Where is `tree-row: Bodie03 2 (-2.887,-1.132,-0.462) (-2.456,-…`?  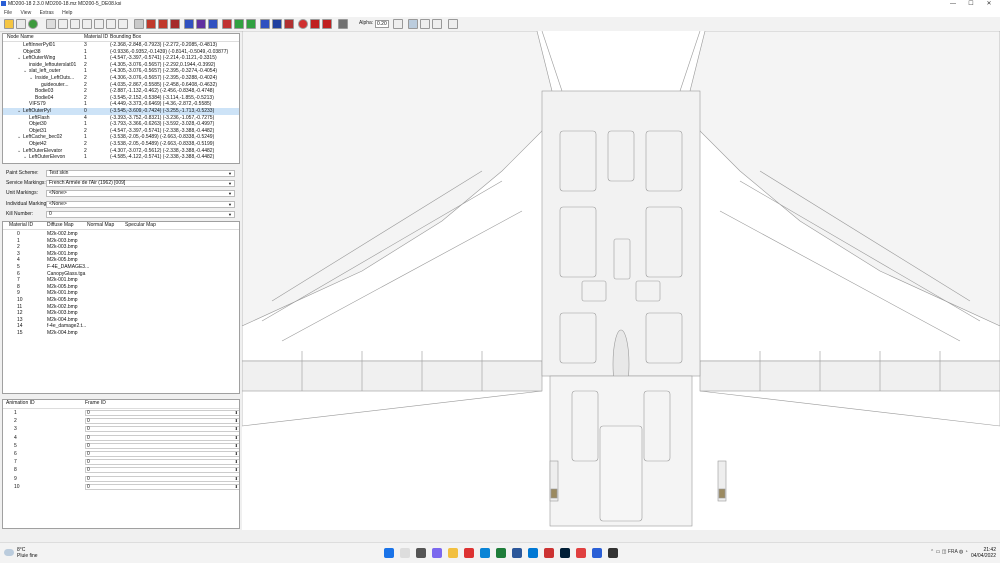
tree-row: Bodie03 2 (-2.887,-1.132,-0.462) (-2.456,-… is located at coordinates (121, 91).